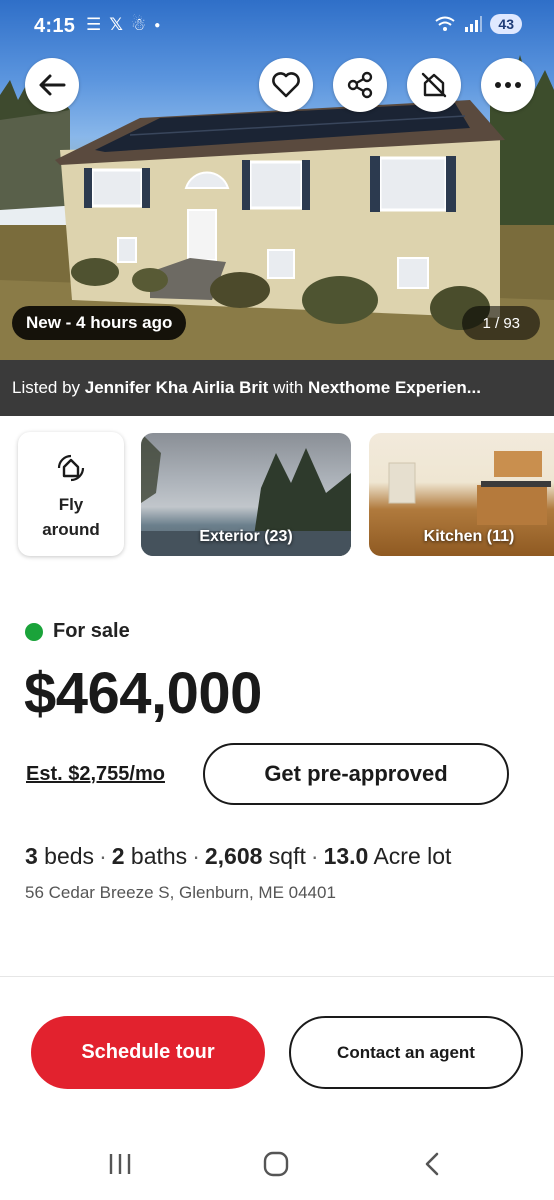 The height and width of the screenshot is (1200, 554). What do you see at coordinates (233, 856) in the screenshot?
I see `sqft-count: 2,608` at bounding box center [233, 856].